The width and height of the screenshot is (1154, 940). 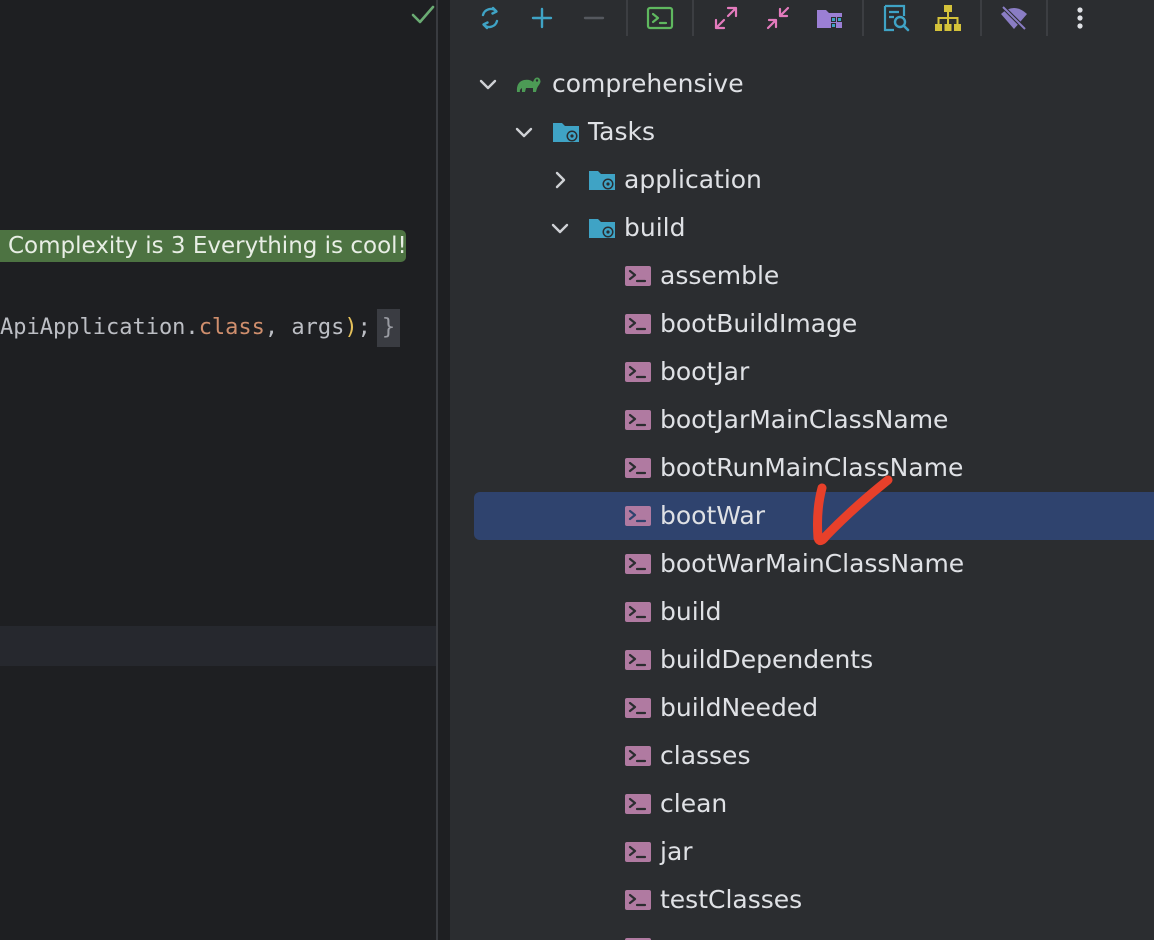 I want to click on tree-node-task: assemble, so click(x=802, y=276).